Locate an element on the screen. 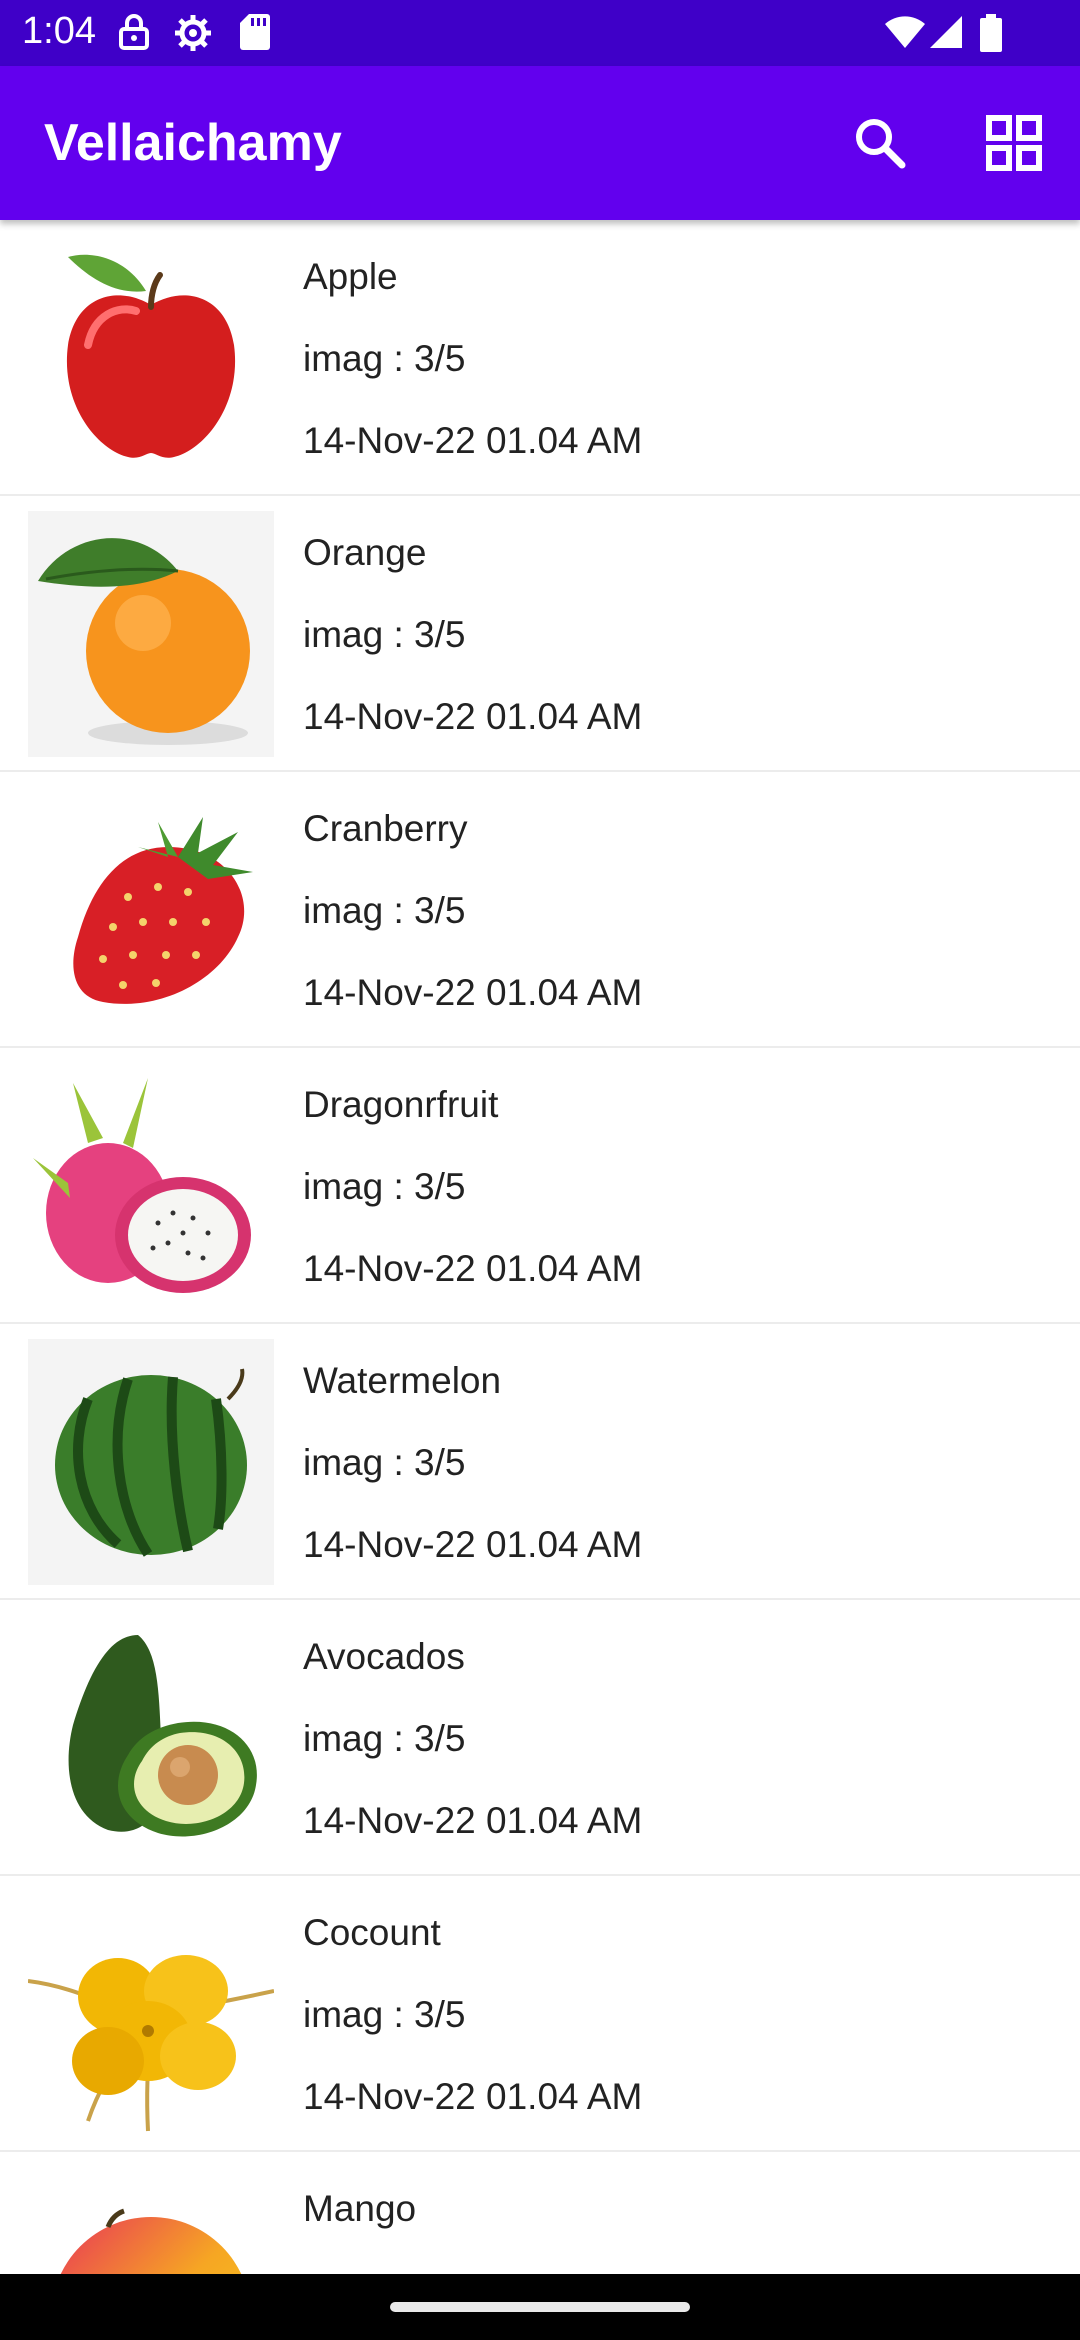  search-button is located at coordinates (880, 143).